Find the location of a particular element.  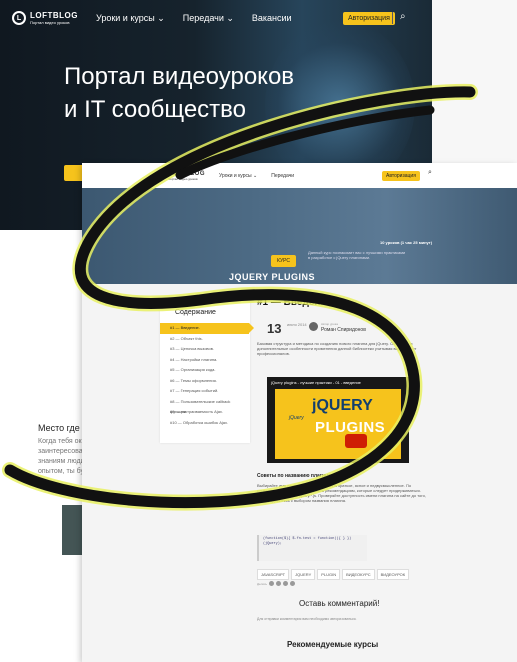

toc-heading: Содержание is located at coordinates (195, 312).